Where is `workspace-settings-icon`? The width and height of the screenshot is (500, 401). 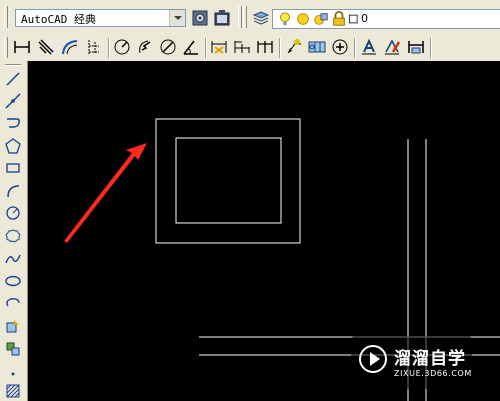 workspace-settings-icon is located at coordinates (200, 18).